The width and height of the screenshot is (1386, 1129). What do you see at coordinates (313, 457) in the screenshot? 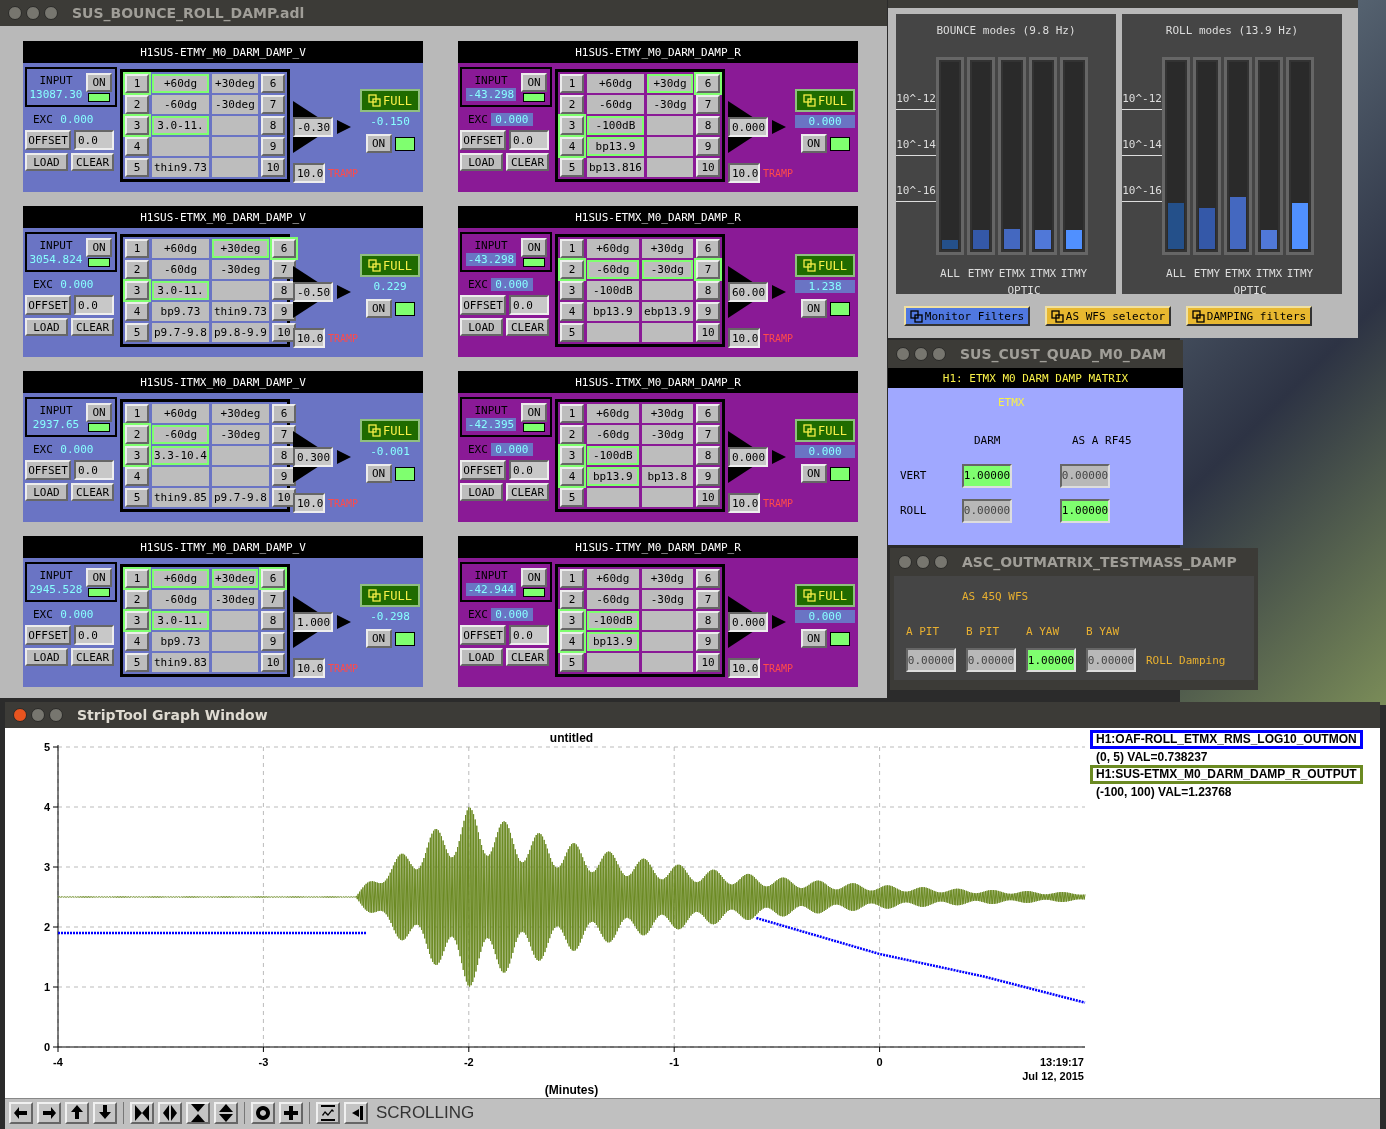
I see `gain-field: 0.300` at bounding box center [313, 457].